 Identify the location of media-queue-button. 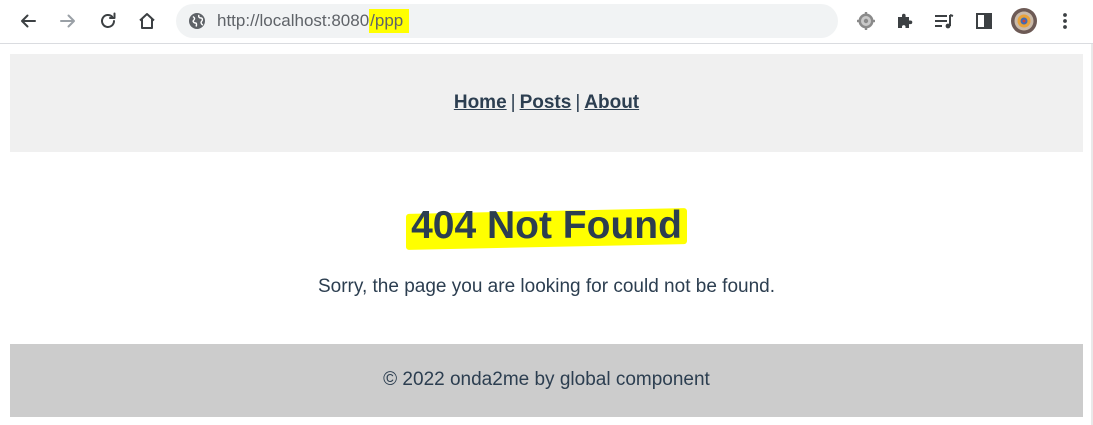
(944, 21).